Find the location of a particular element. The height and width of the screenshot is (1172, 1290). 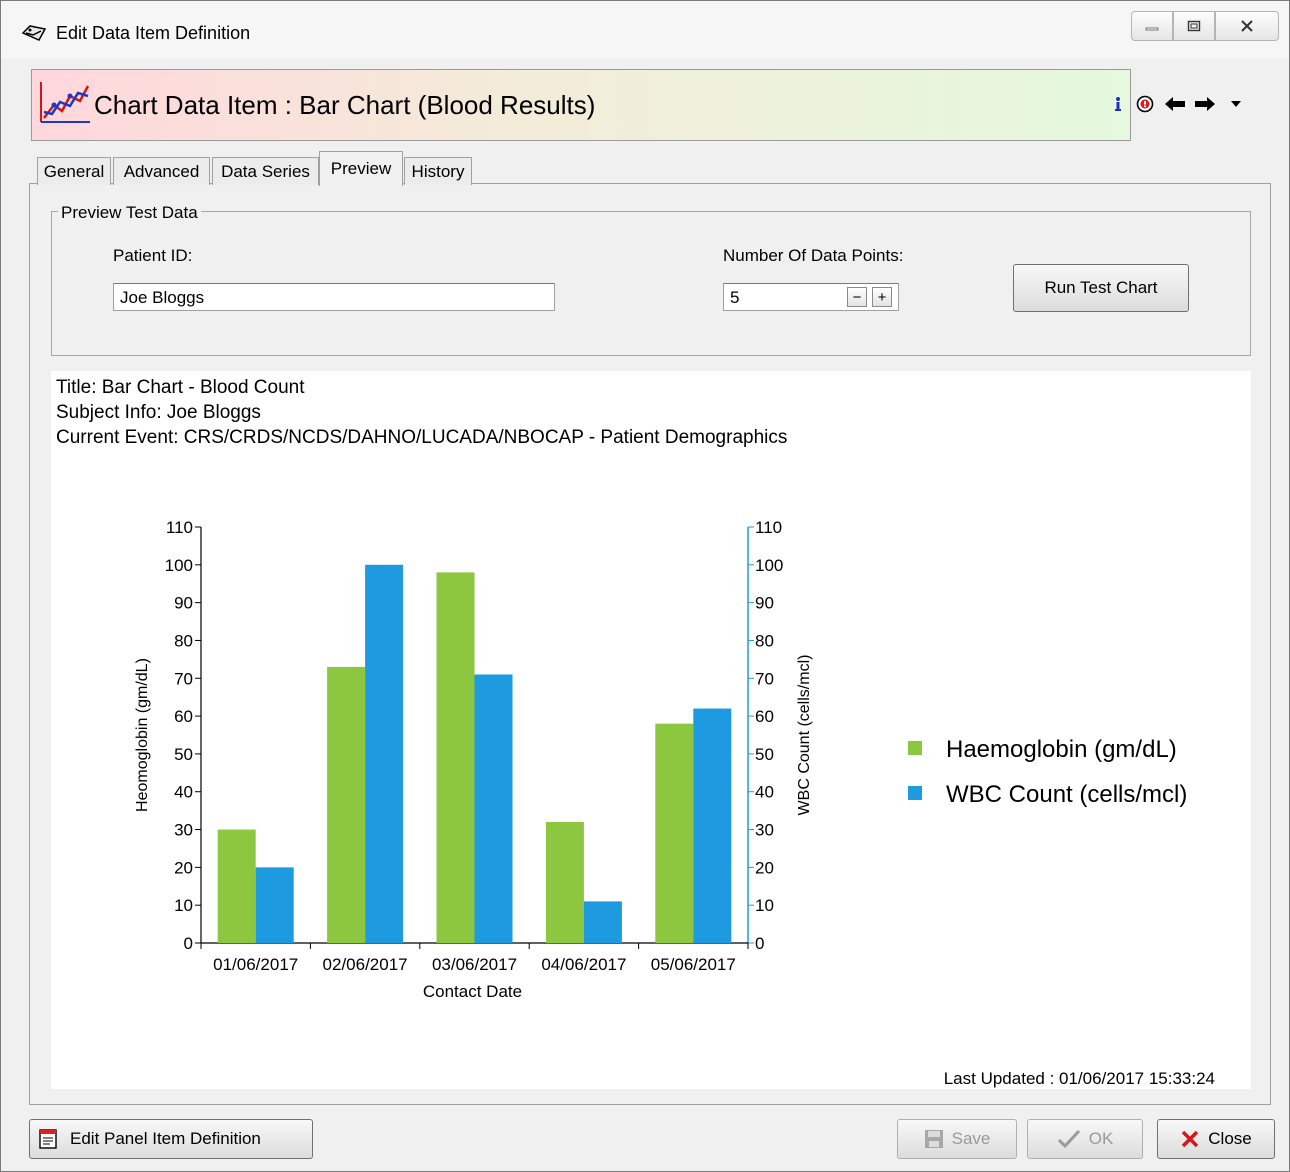

tab-advanced: Advanced is located at coordinates (161, 171).